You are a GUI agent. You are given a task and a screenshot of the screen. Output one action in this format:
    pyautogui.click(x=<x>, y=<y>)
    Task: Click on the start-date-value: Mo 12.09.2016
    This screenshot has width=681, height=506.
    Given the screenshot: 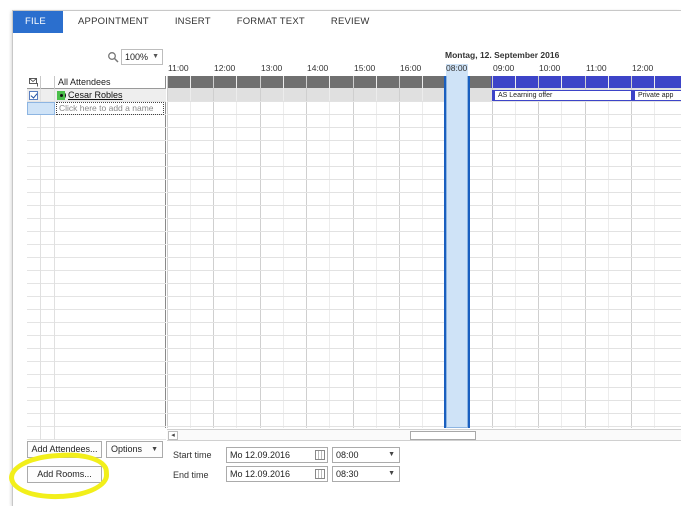 What is the action you would take?
    pyautogui.click(x=260, y=455)
    